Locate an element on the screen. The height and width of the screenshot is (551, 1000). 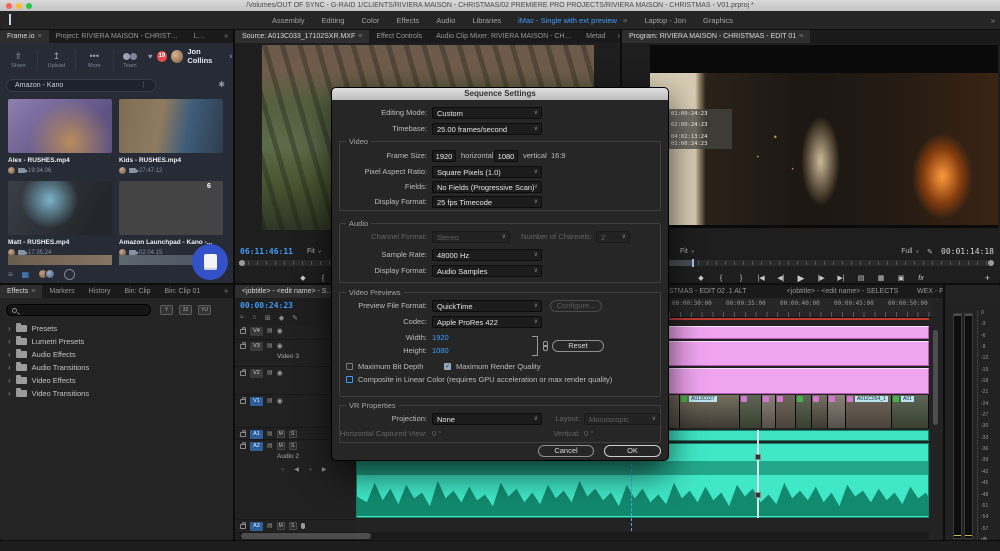
fields-select: No Fields (Progressive Scan) ∨ is located at coordinates (487, 187).